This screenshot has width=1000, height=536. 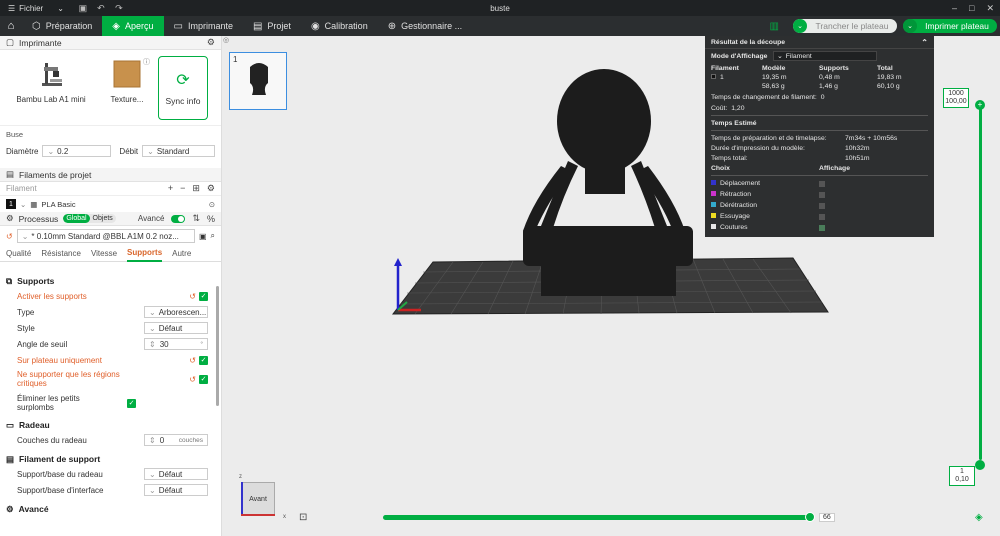 I want to click on save-preset-icon: ▣, so click(x=203, y=236).